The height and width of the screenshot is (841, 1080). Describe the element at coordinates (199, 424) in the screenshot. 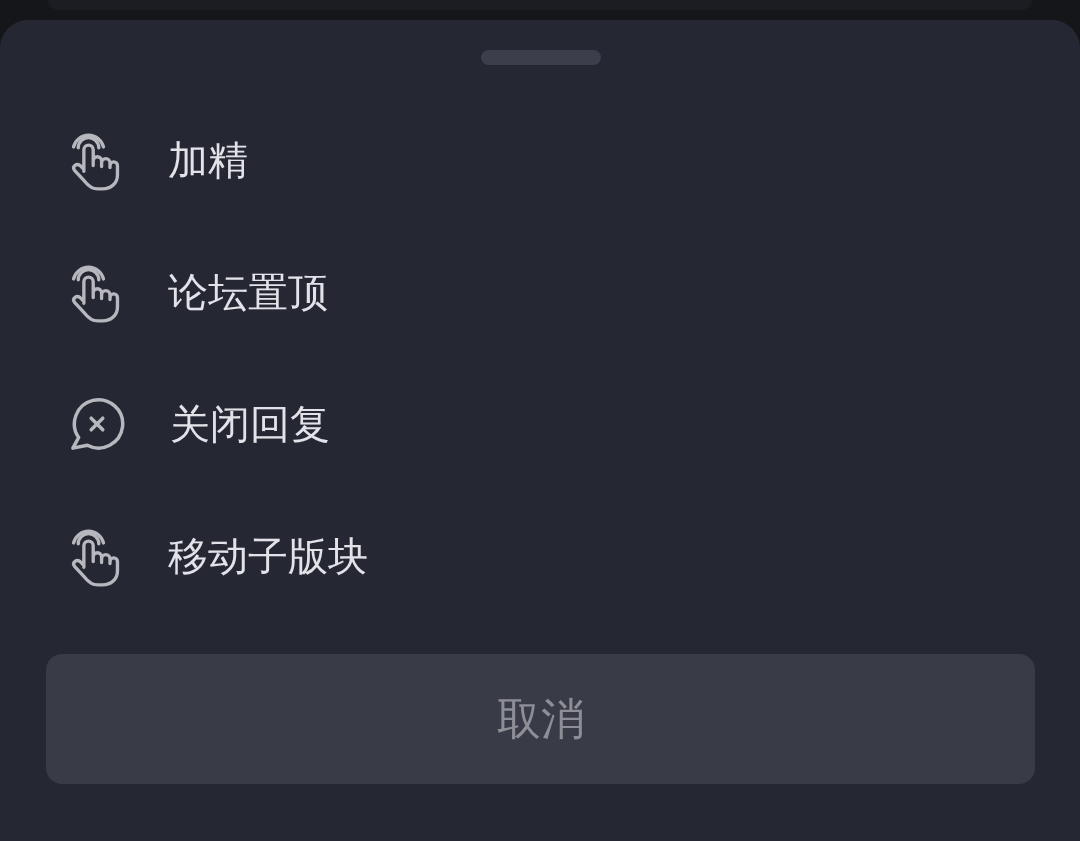

I see `menu-item: 关闭回复` at that location.